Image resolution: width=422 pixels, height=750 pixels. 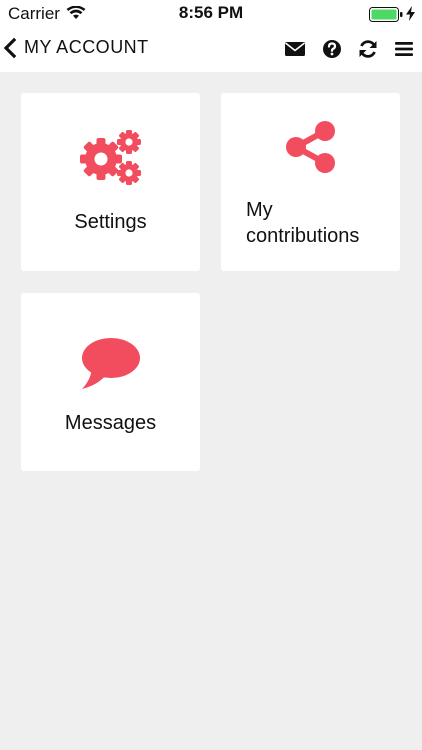 What do you see at coordinates (110, 157) in the screenshot?
I see `gears-icon` at bounding box center [110, 157].